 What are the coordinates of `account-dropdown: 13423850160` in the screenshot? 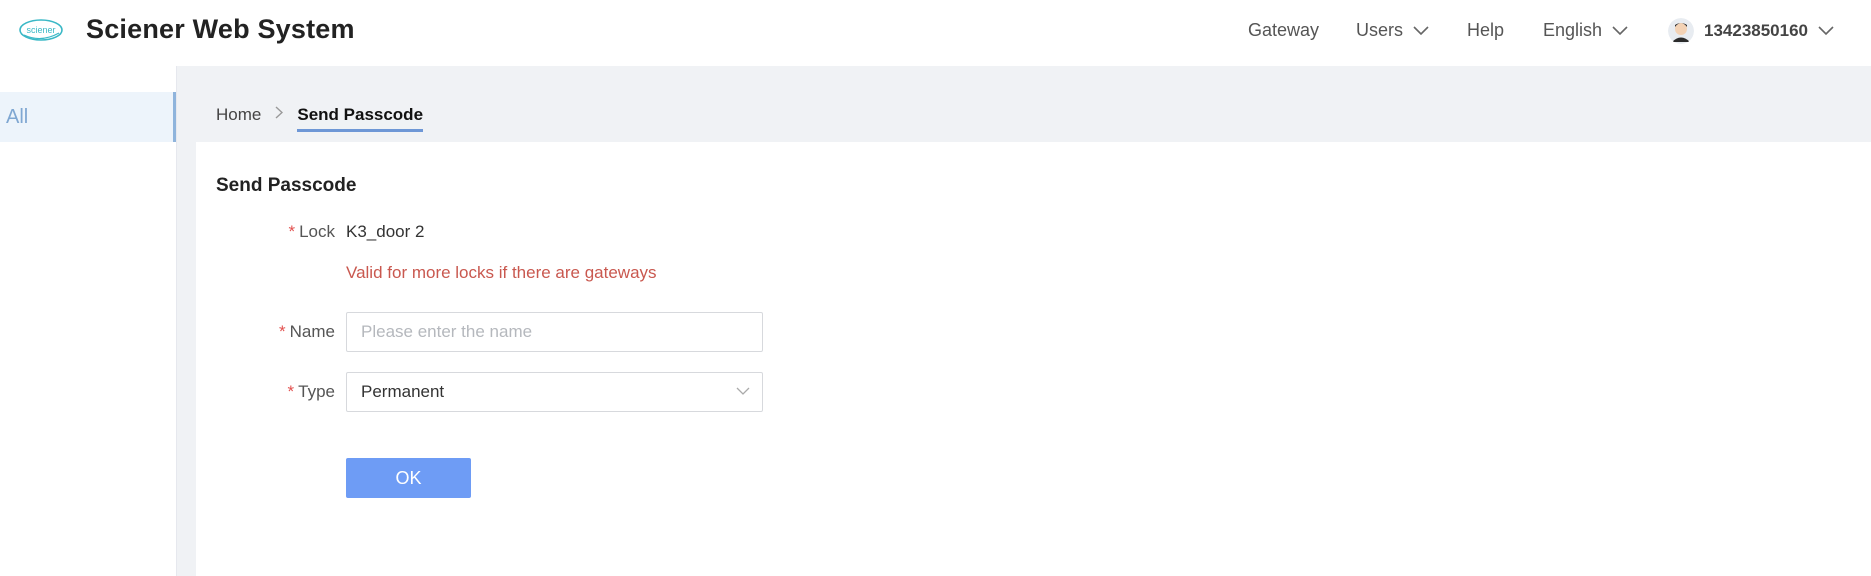 It's located at (1751, 31).